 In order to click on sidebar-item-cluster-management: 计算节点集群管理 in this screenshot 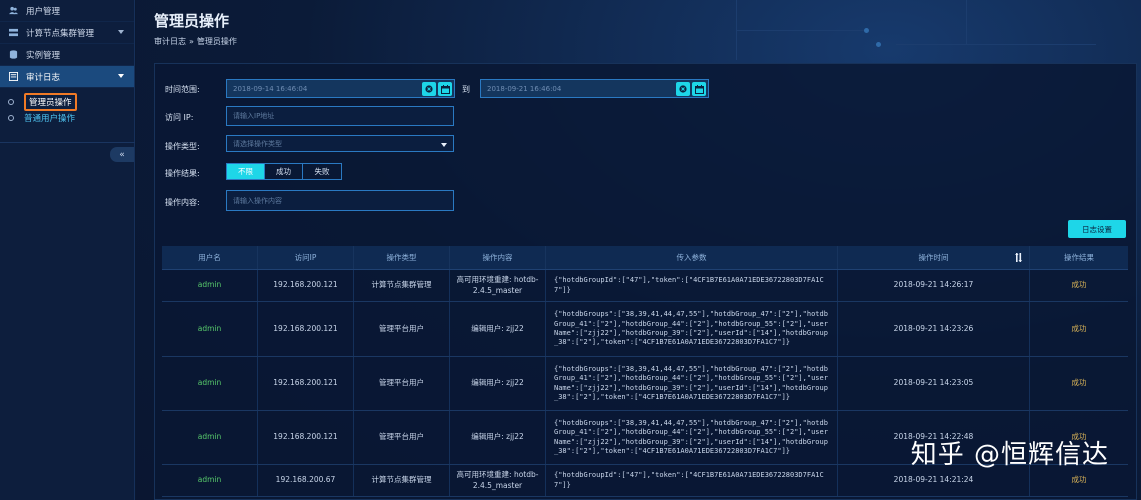, I will do `click(67, 33)`.